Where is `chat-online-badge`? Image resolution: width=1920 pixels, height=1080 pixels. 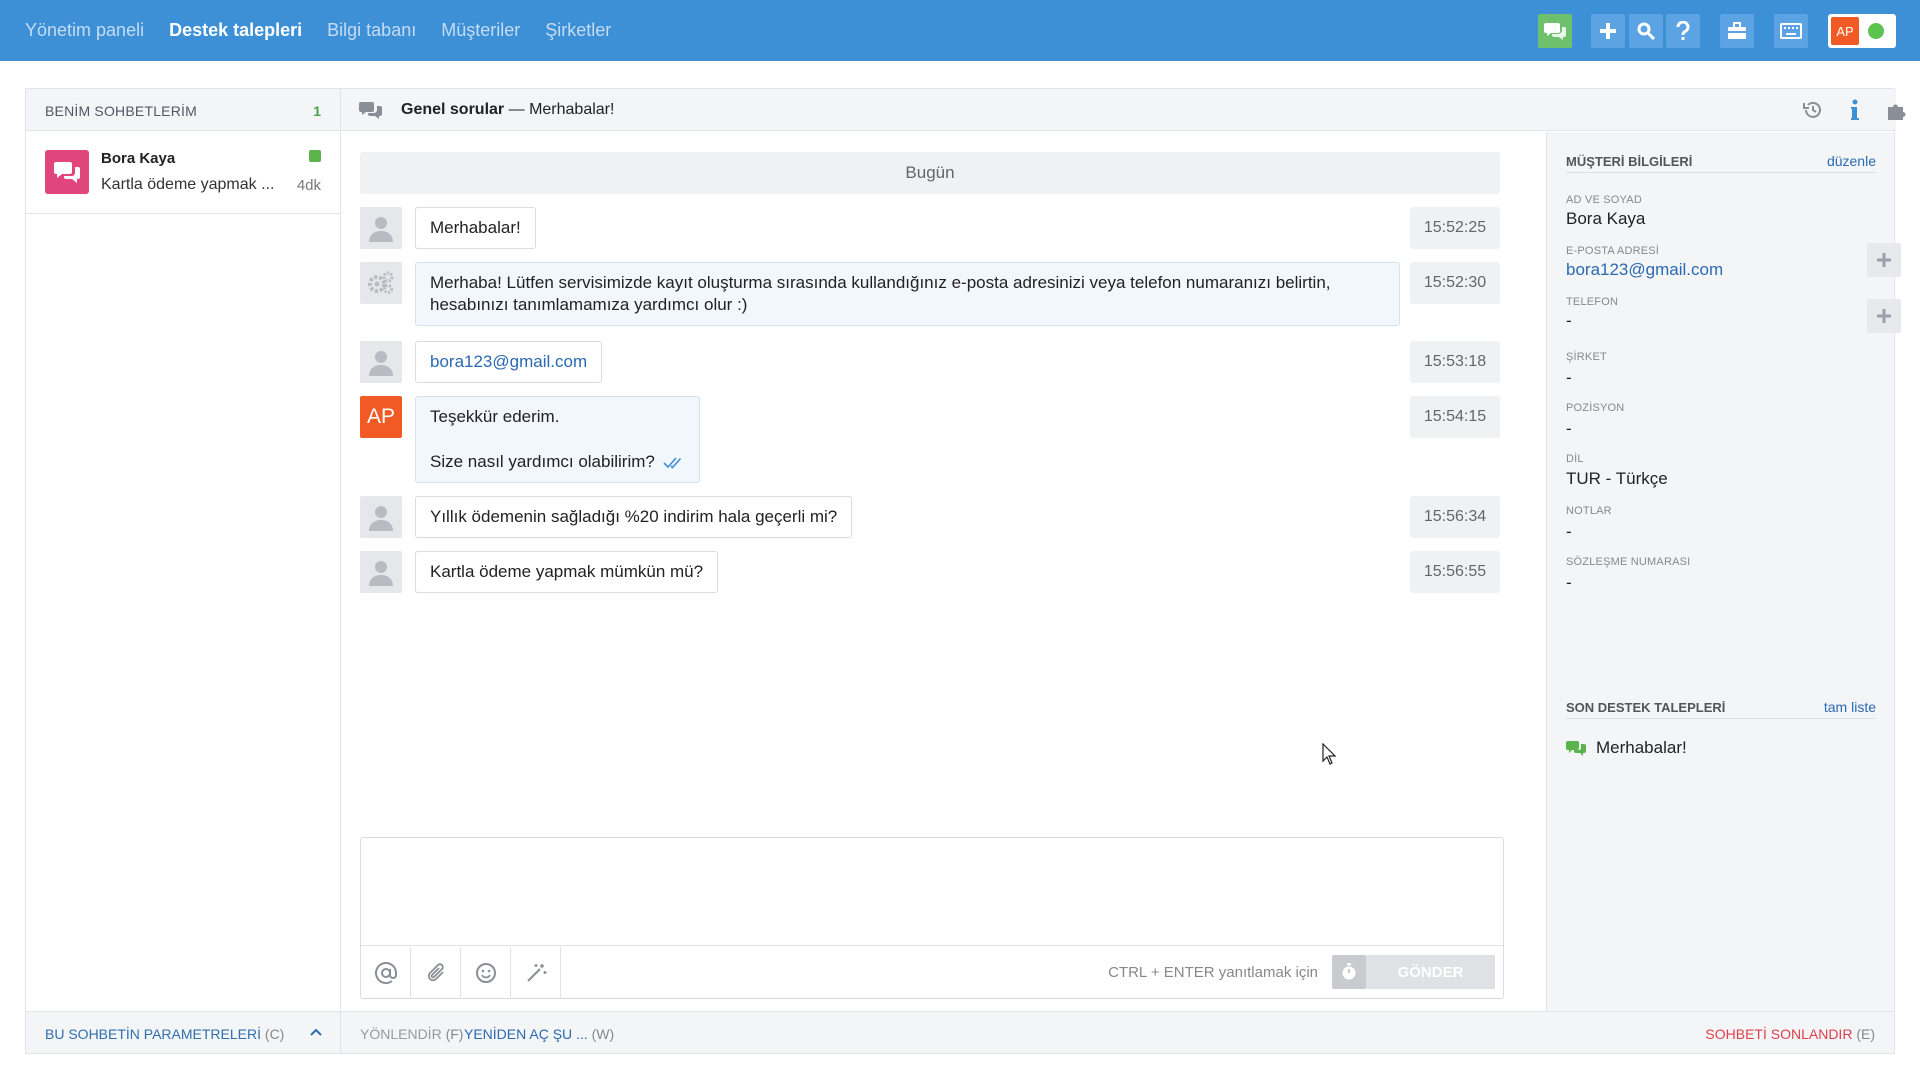 chat-online-badge is located at coordinates (315, 156).